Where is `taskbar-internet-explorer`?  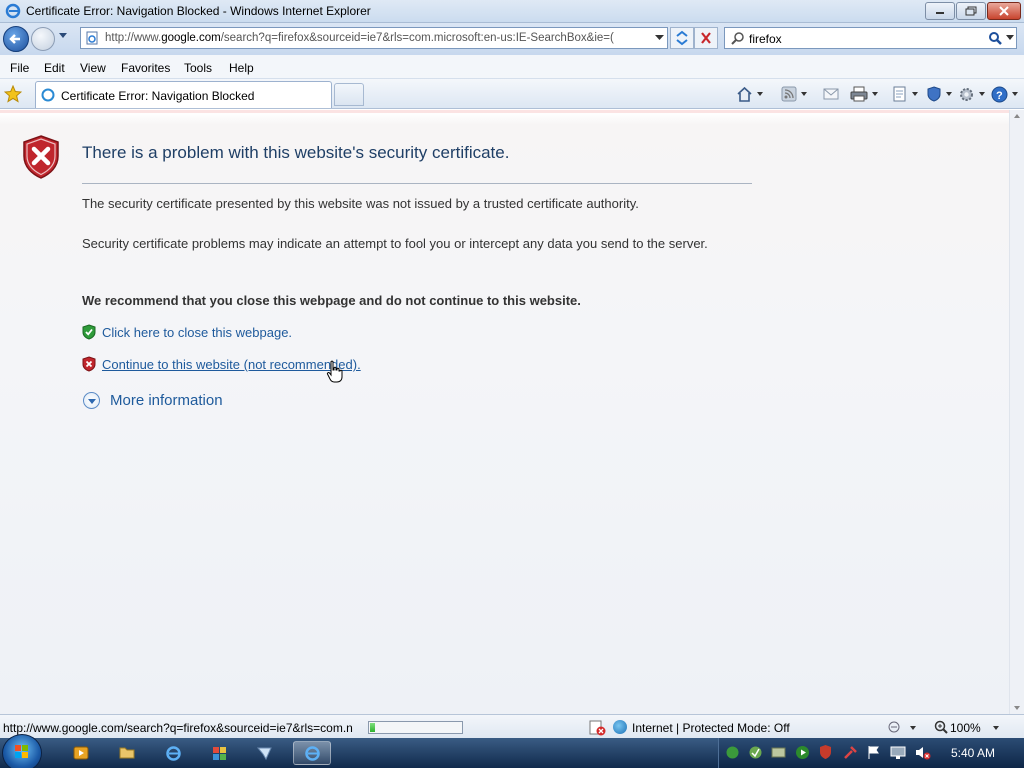 taskbar-internet-explorer is located at coordinates (312, 753).